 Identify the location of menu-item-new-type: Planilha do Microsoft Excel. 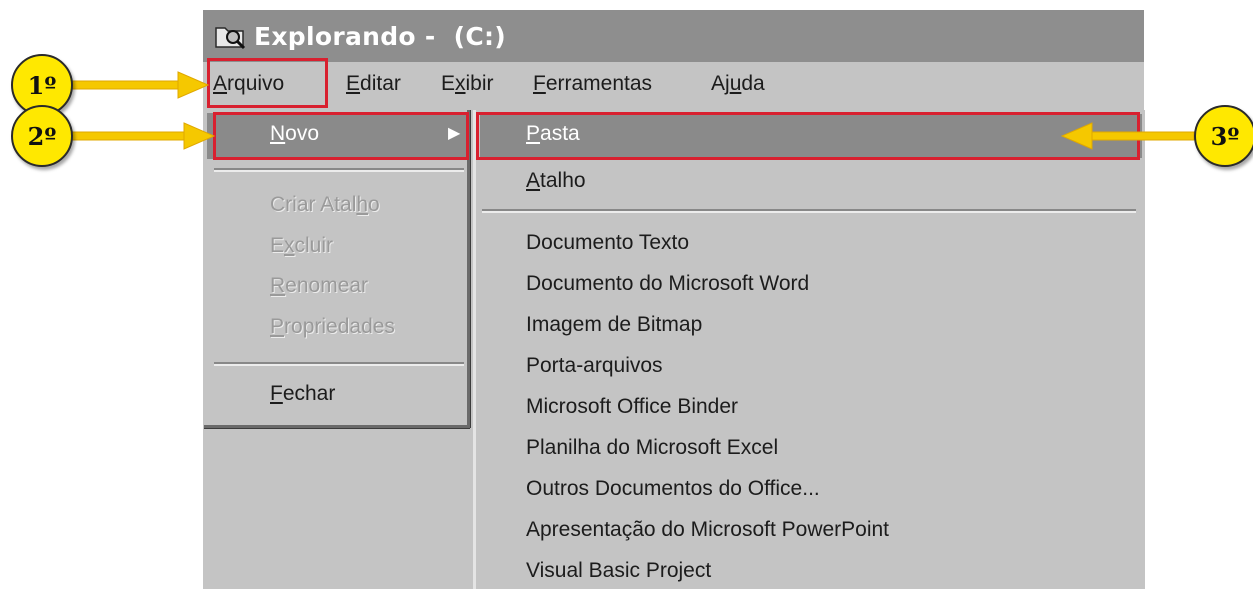
(652, 448).